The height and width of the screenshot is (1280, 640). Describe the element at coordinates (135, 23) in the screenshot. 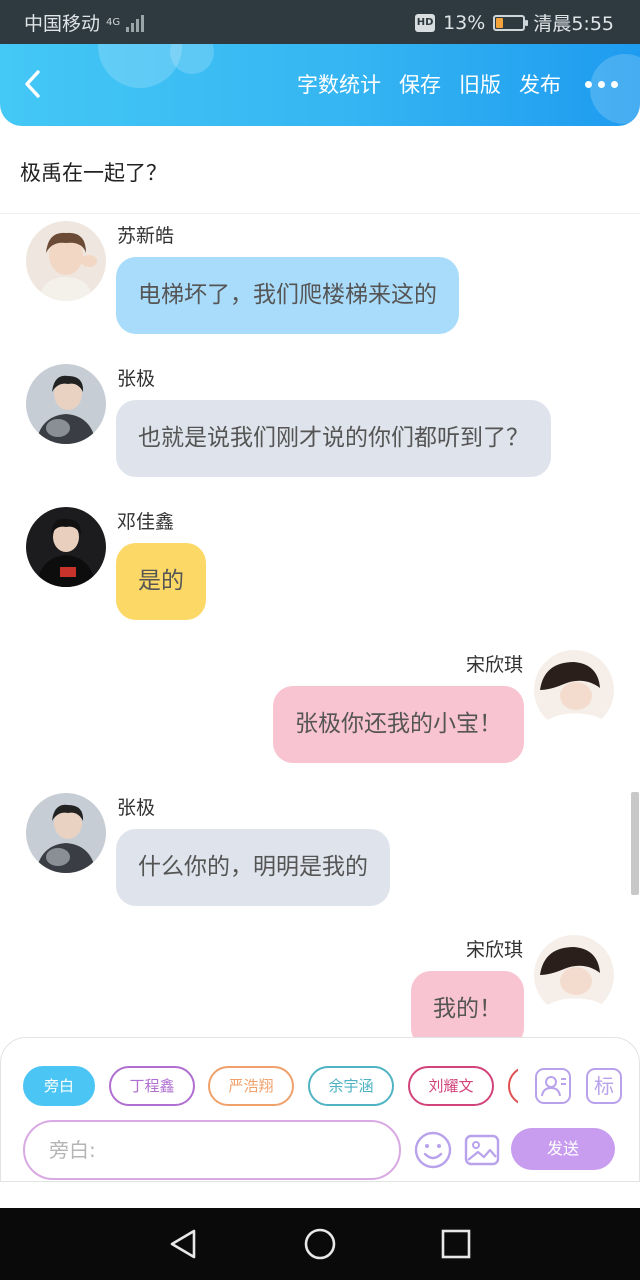

I see `signal-icon` at that location.